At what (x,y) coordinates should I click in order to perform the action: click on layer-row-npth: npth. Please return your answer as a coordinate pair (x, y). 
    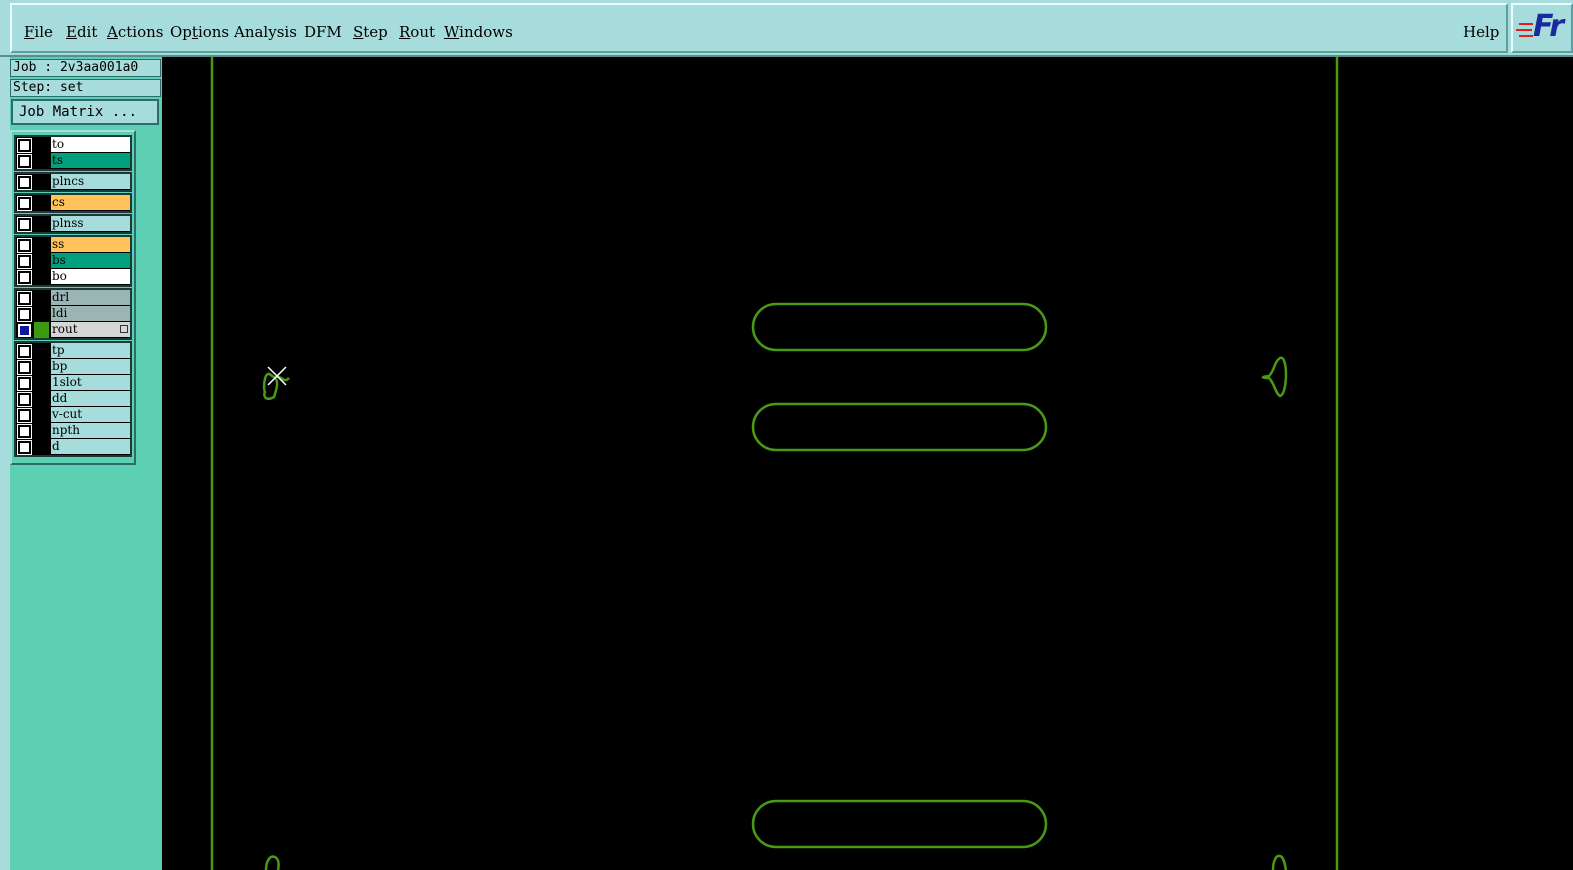
    Looking at the image, I should click on (73, 431).